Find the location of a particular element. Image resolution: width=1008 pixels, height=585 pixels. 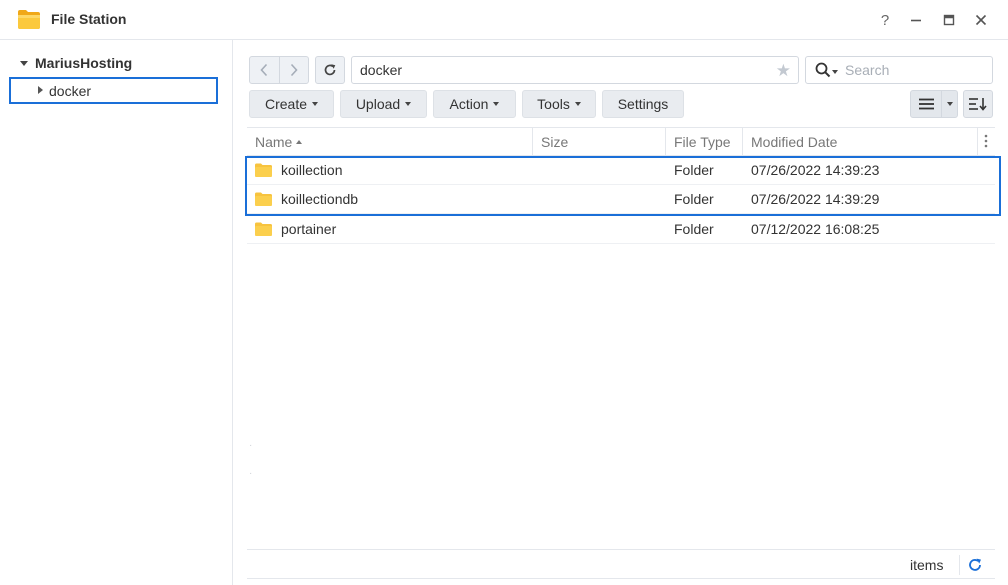

path-bar: ★ is located at coordinates (575, 70).